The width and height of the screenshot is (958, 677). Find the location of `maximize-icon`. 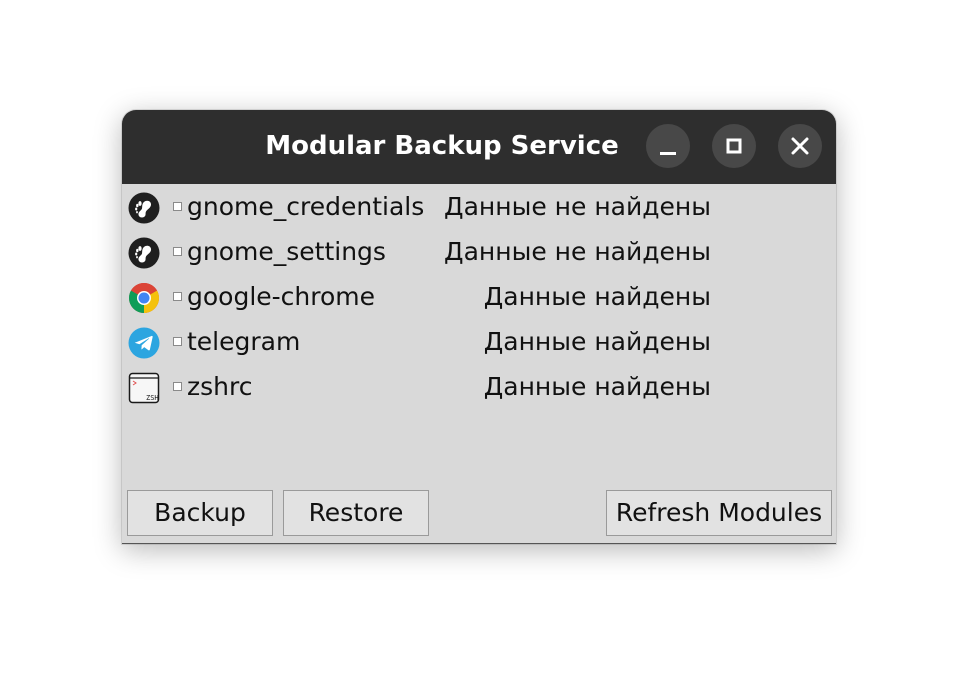

maximize-icon is located at coordinates (734, 146).